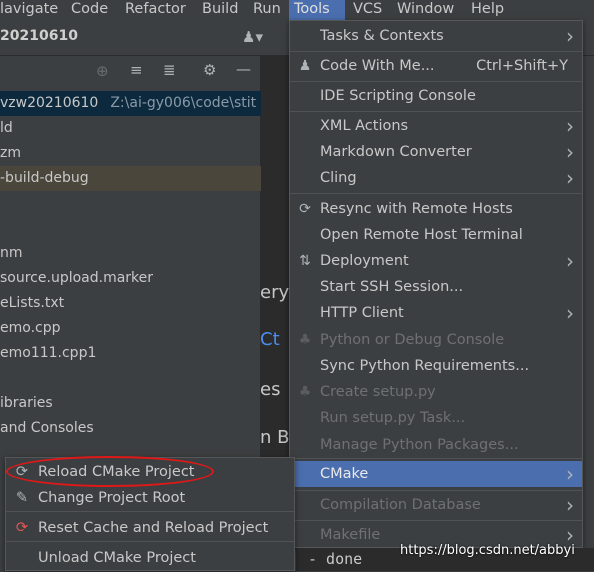 This screenshot has height=572, width=594. I want to click on editor-text: es, so click(271, 389).